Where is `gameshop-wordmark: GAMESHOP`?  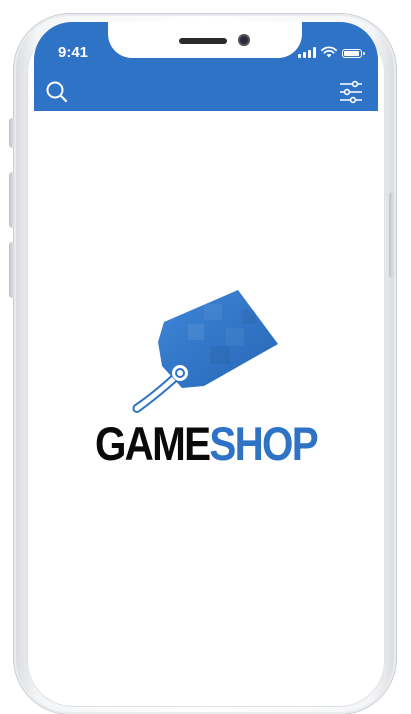
gameshop-wordmark: GAMESHOP is located at coordinates (206, 444).